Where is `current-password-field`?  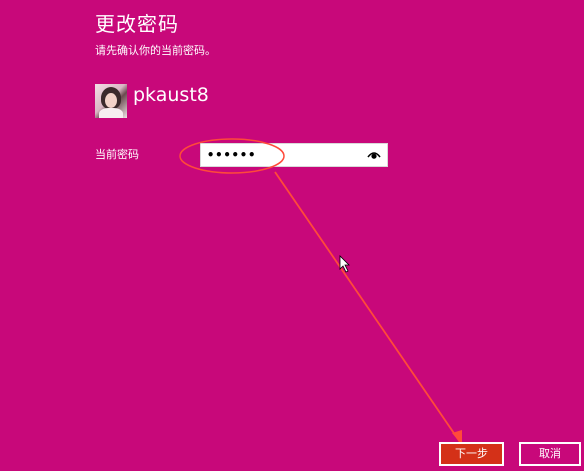
current-password-field is located at coordinates (294, 155).